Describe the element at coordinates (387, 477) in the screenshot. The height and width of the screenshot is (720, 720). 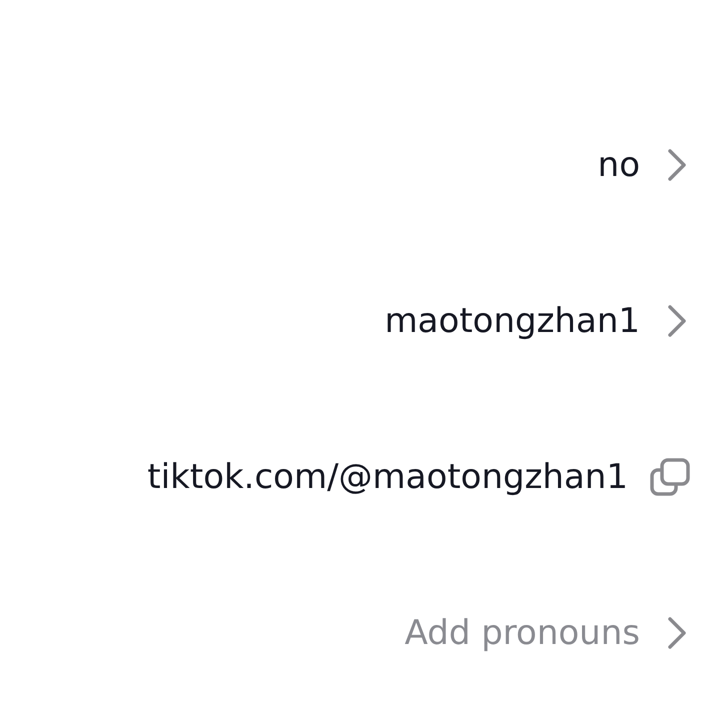
I see `field-value: tiktok.com/@maotongzhan1` at that location.